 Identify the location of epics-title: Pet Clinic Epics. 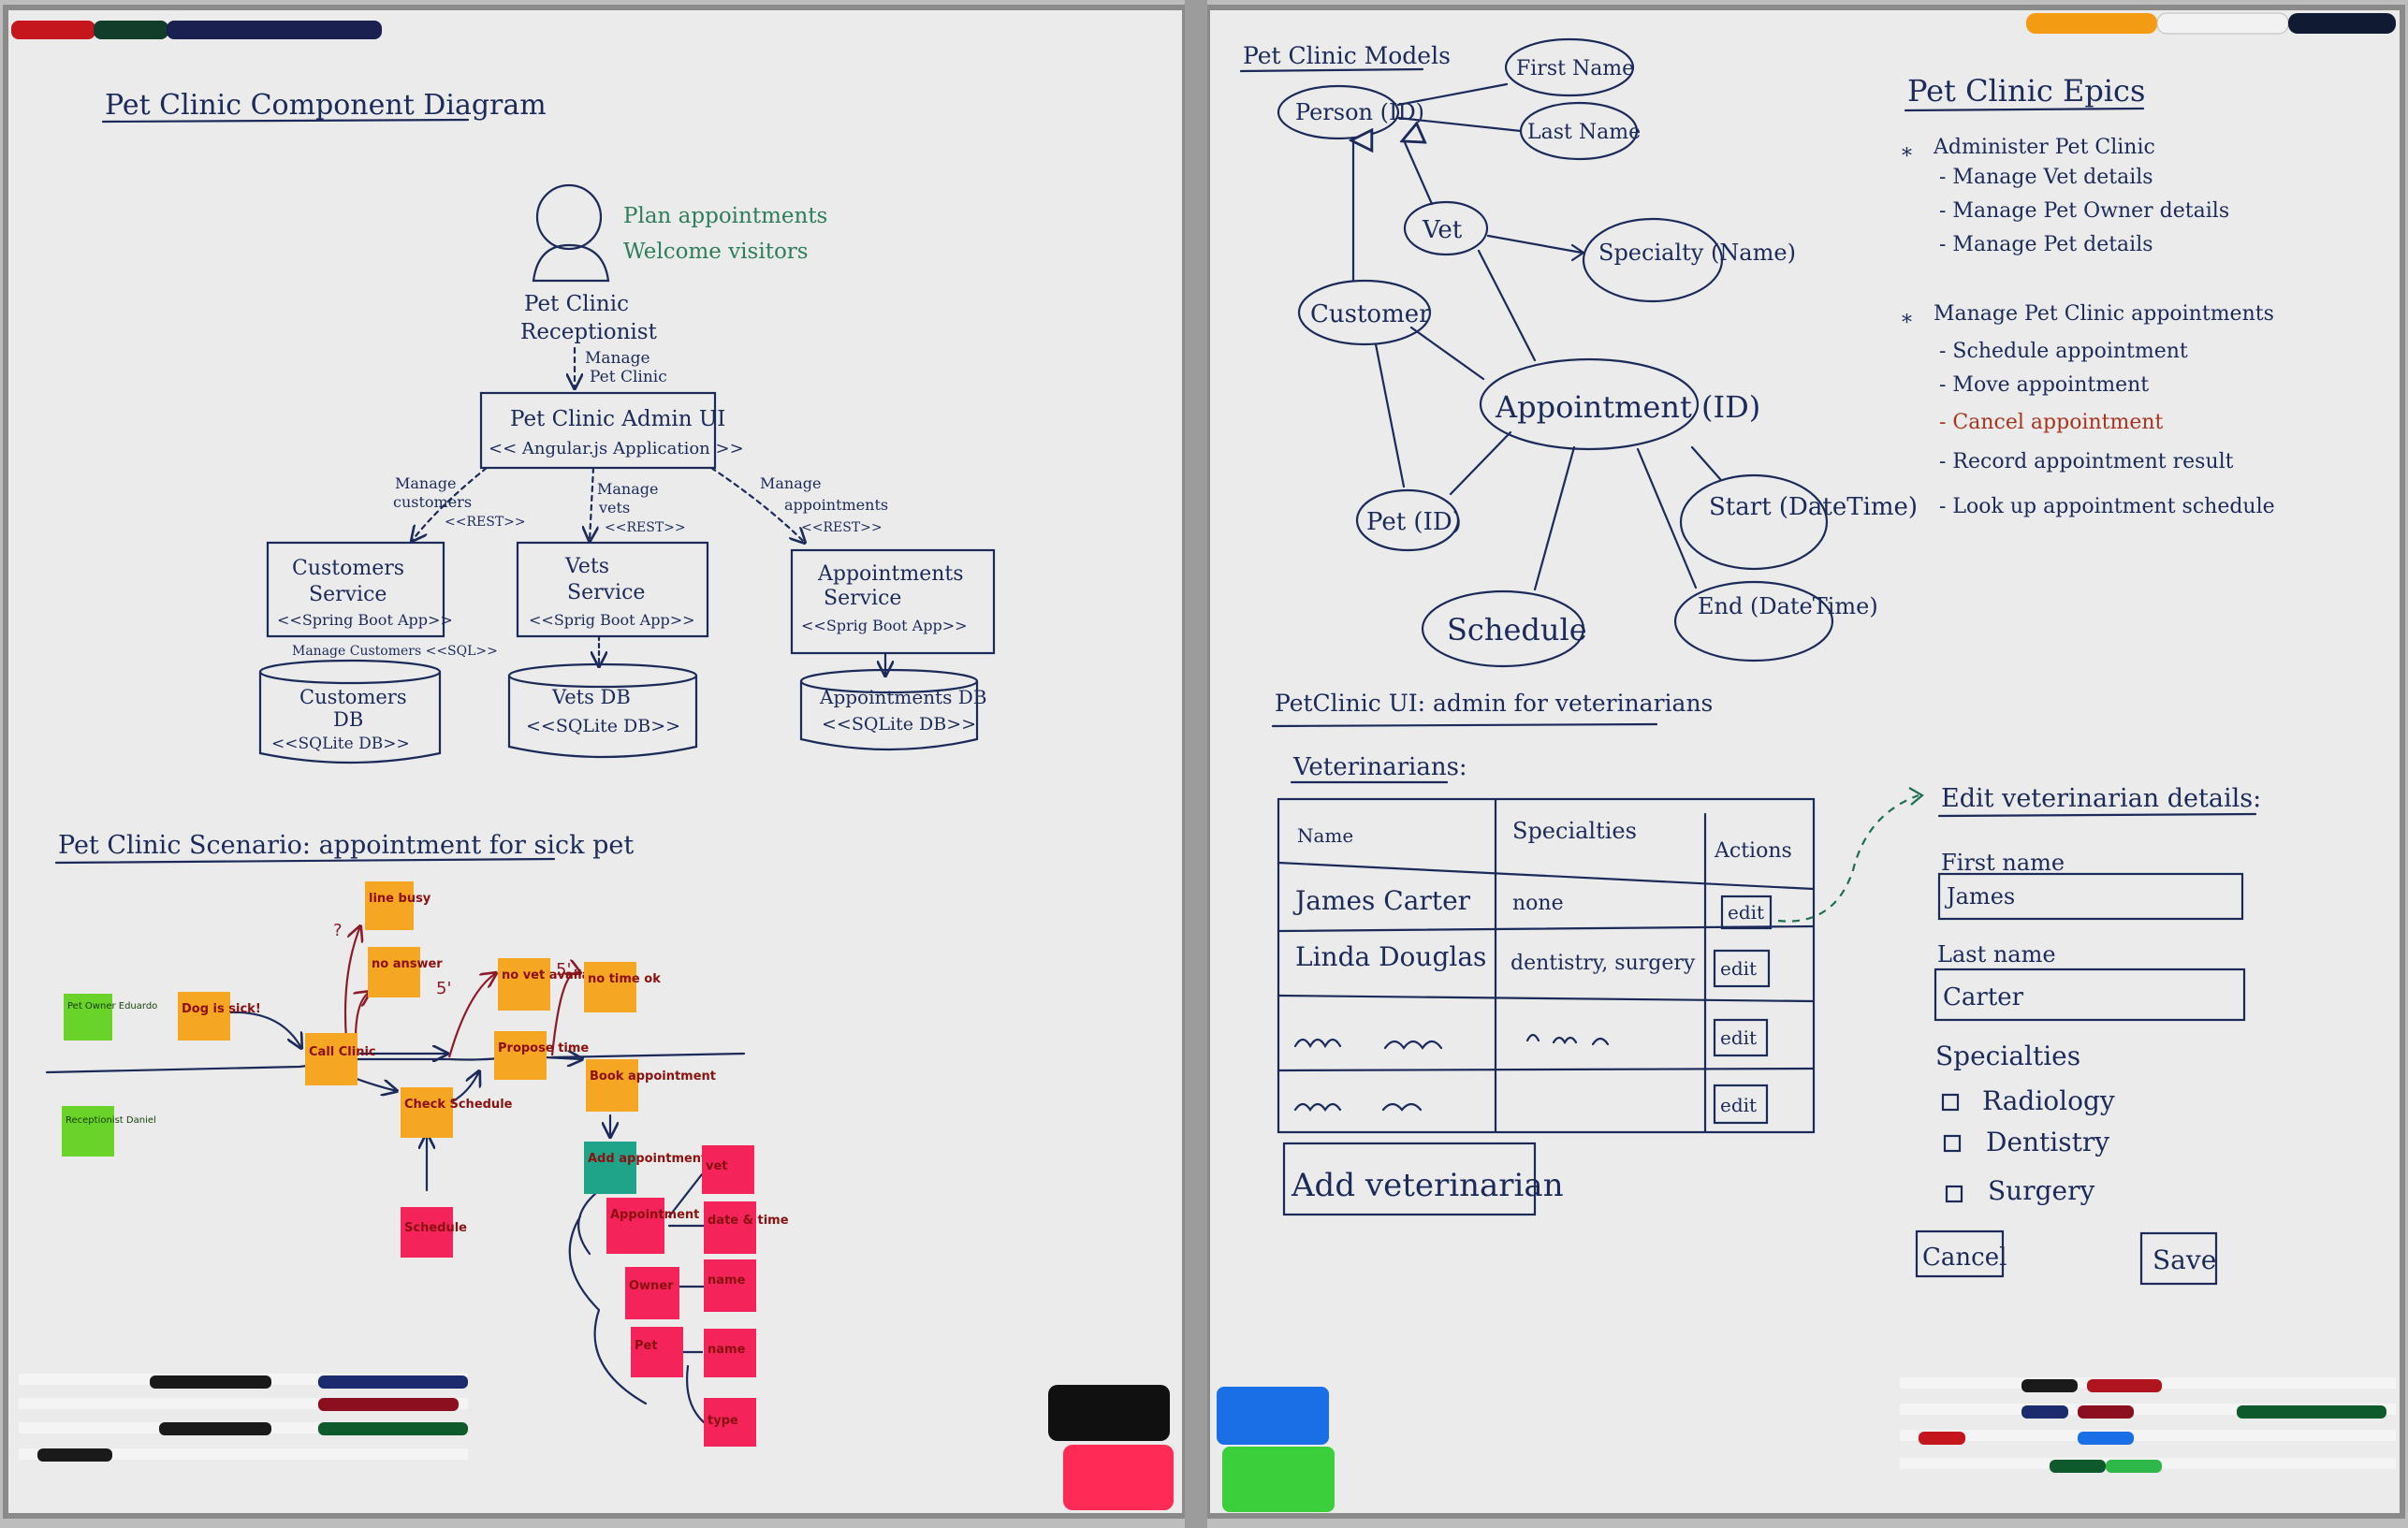
(2026, 91).